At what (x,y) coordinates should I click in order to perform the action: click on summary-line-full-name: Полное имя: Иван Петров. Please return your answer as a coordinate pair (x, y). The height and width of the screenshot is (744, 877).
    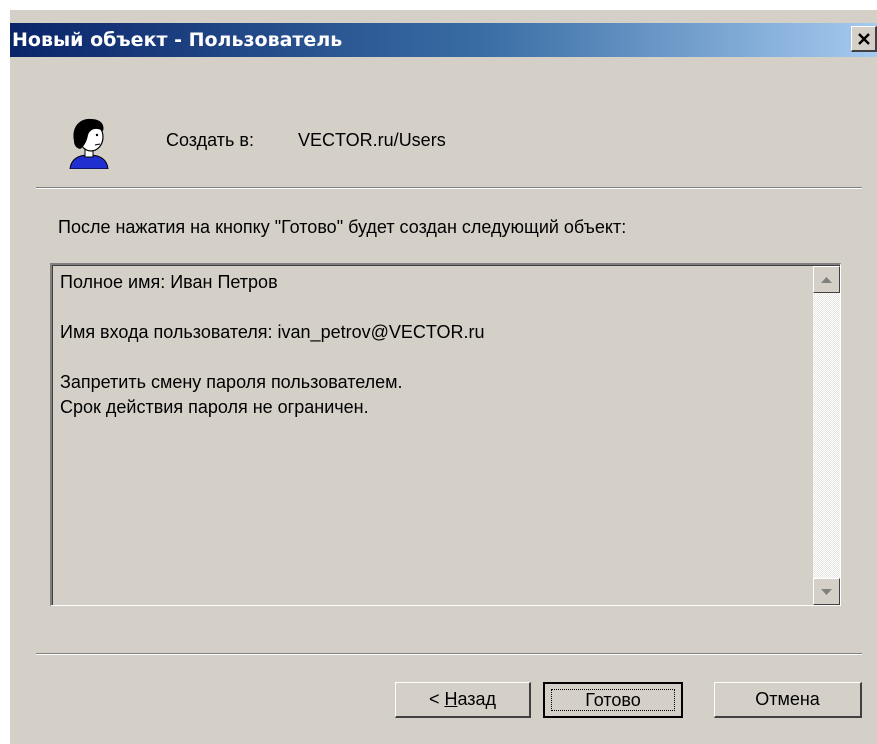
    Looking at the image, I should click on (169, 282).